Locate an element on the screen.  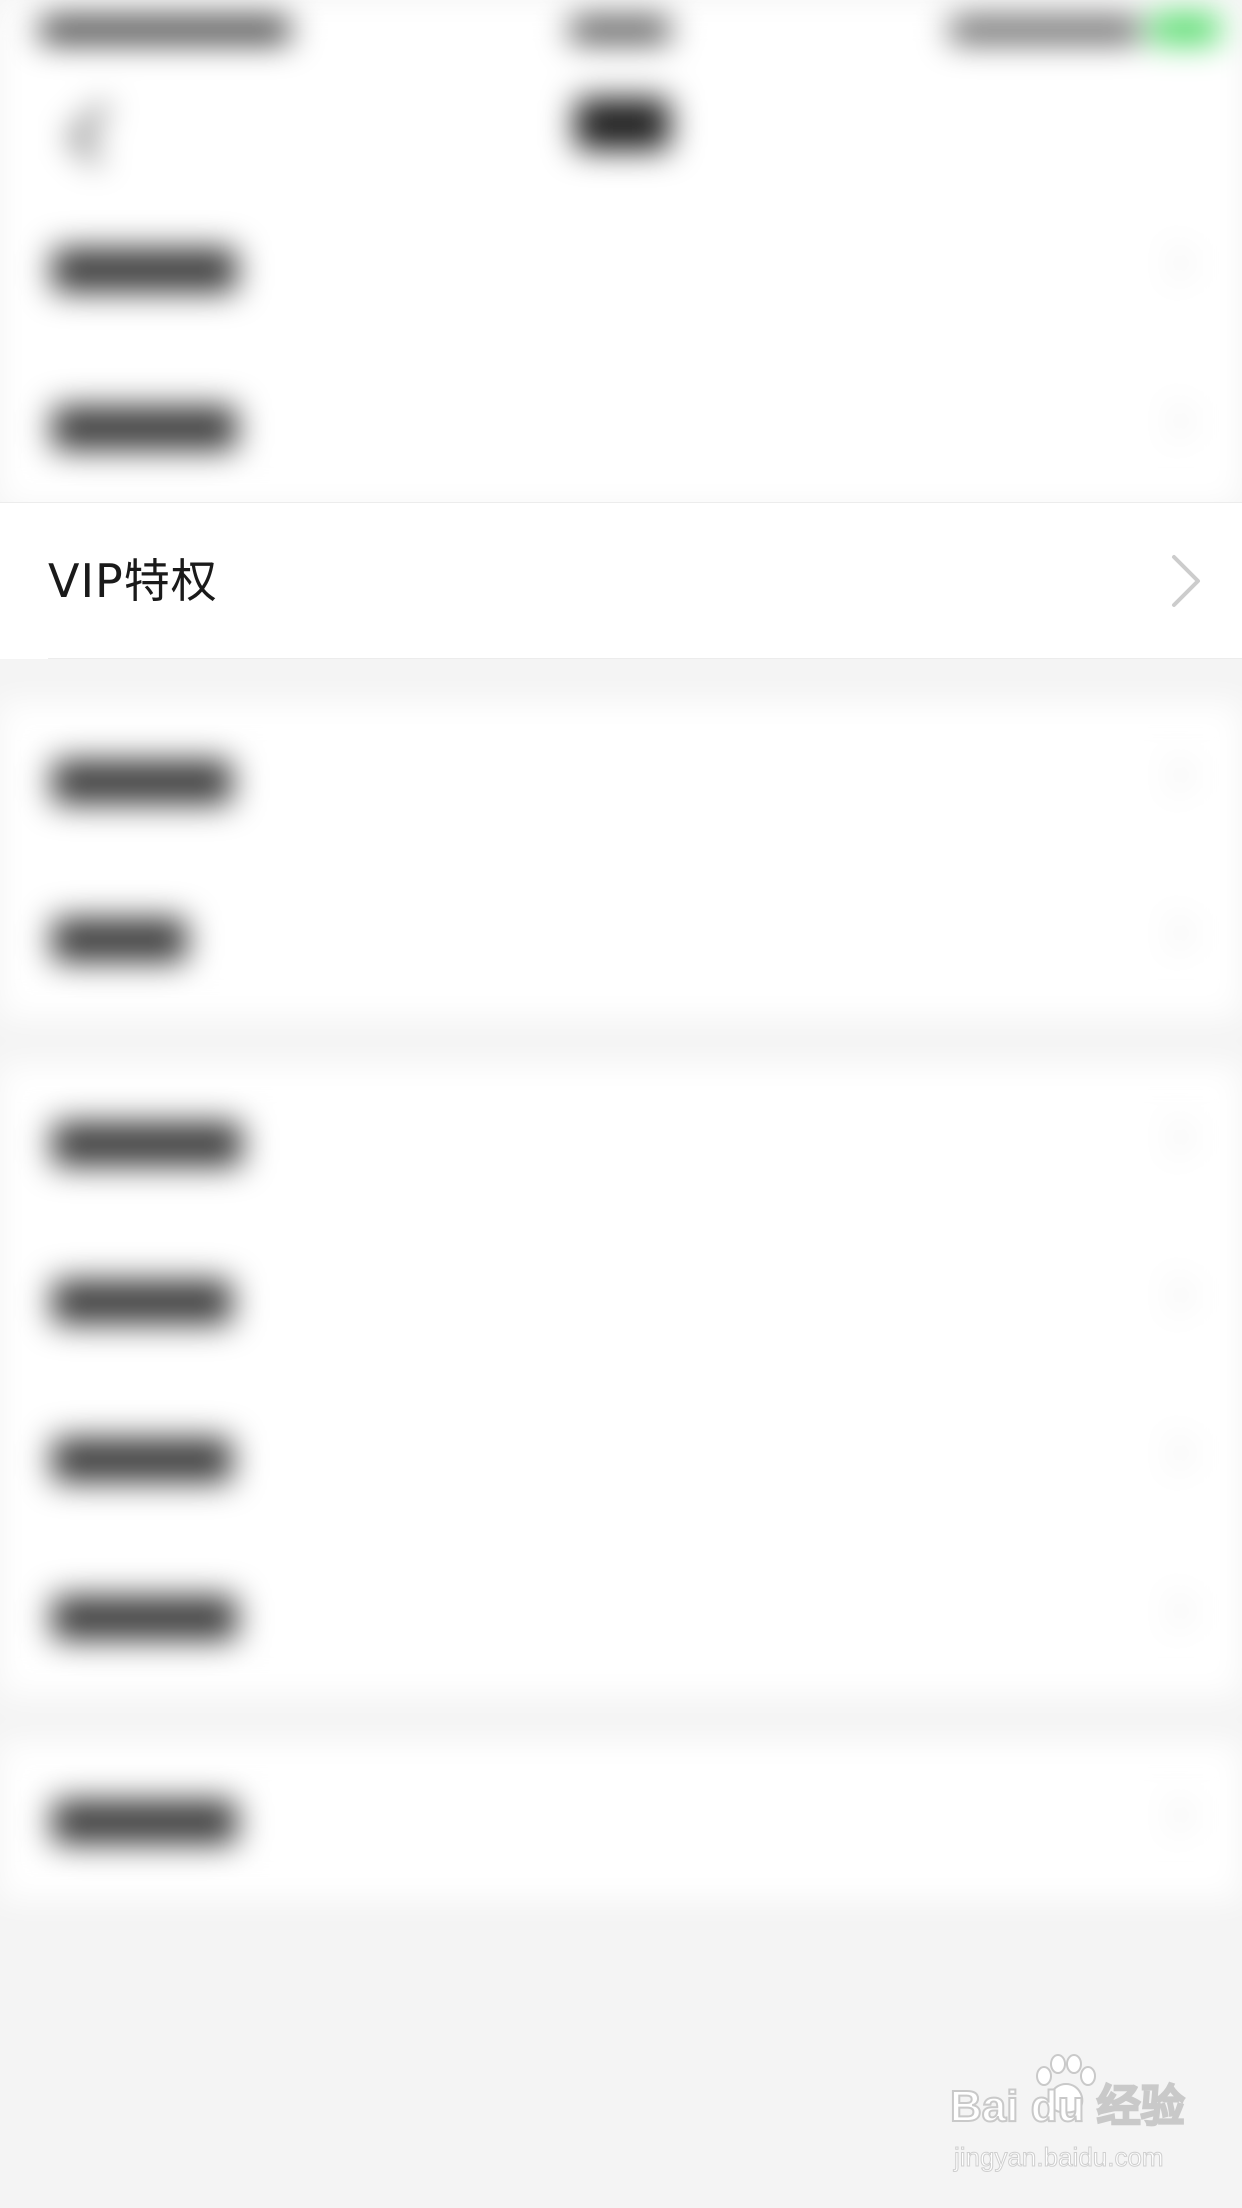
status-carrier is located at coordinates (165, 30).